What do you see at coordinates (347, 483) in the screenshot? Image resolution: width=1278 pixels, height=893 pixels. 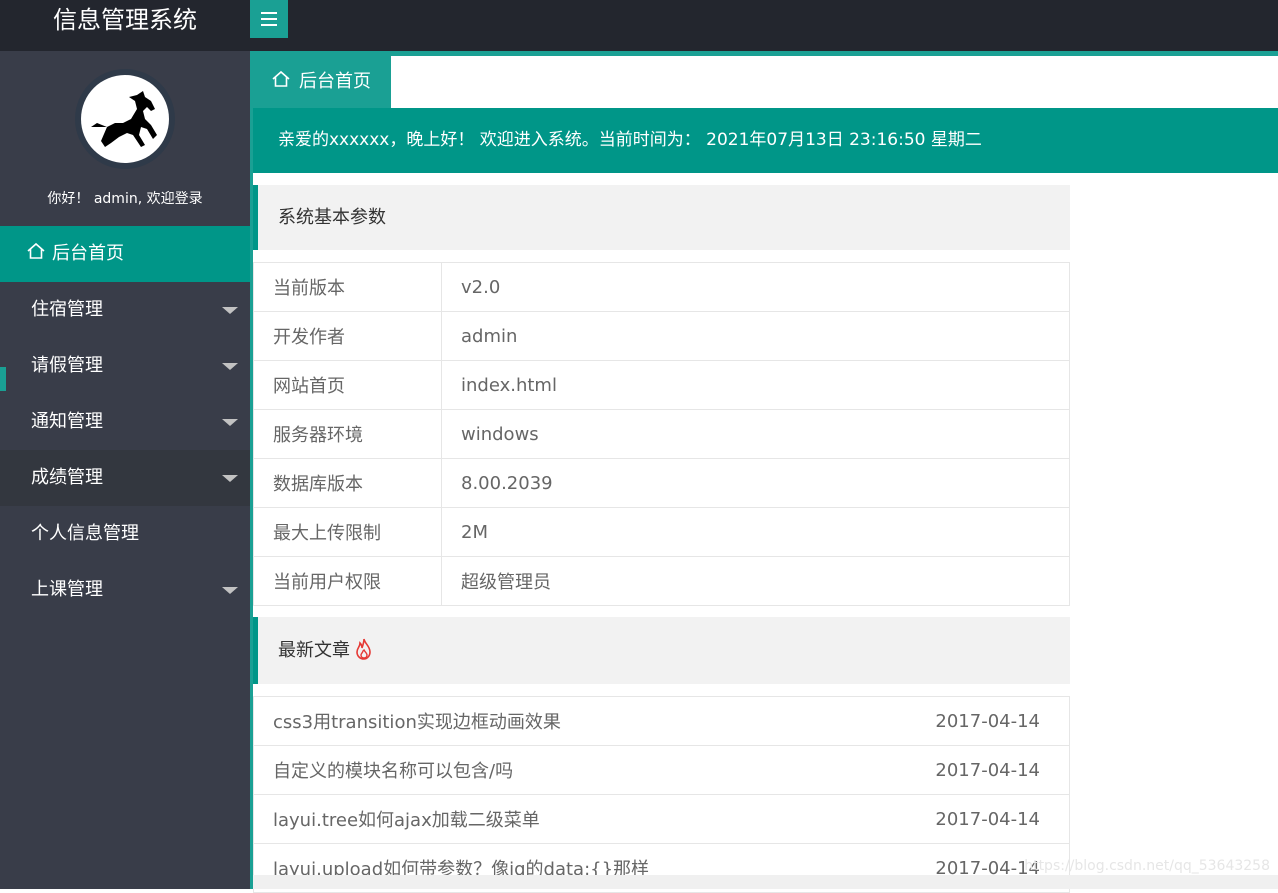 I see `param-key: 数据库版本` at bounding box center [347, 483].